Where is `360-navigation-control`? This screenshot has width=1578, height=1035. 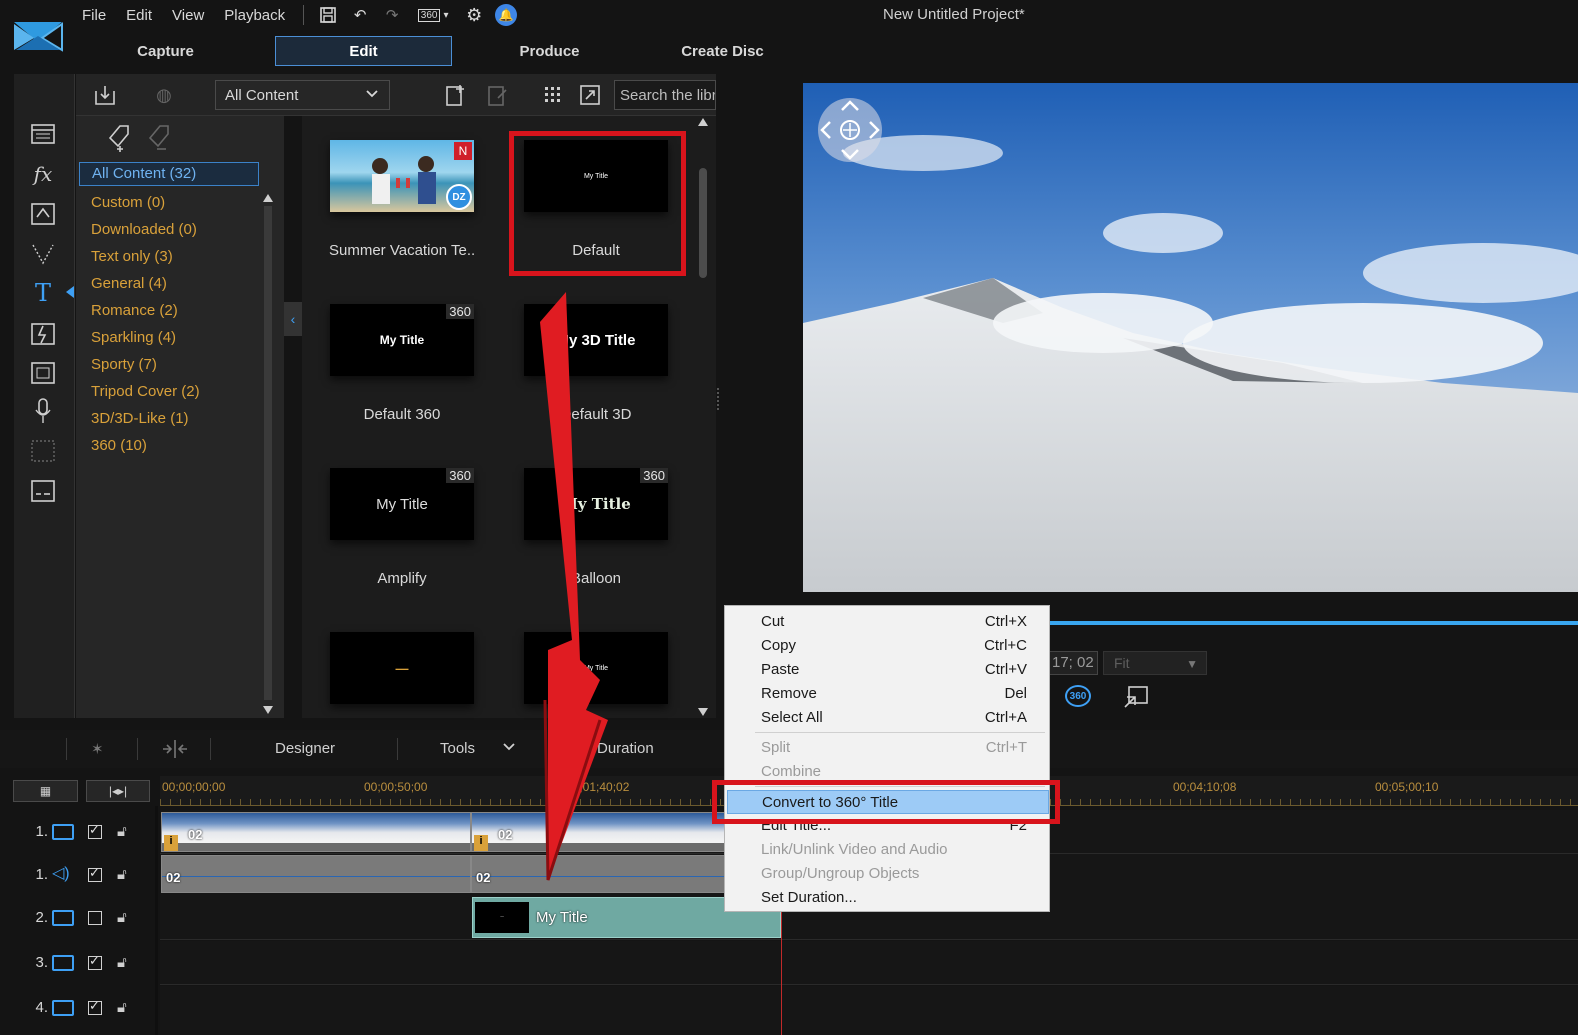
360-navigation-control is located at coordinates (850, 130).